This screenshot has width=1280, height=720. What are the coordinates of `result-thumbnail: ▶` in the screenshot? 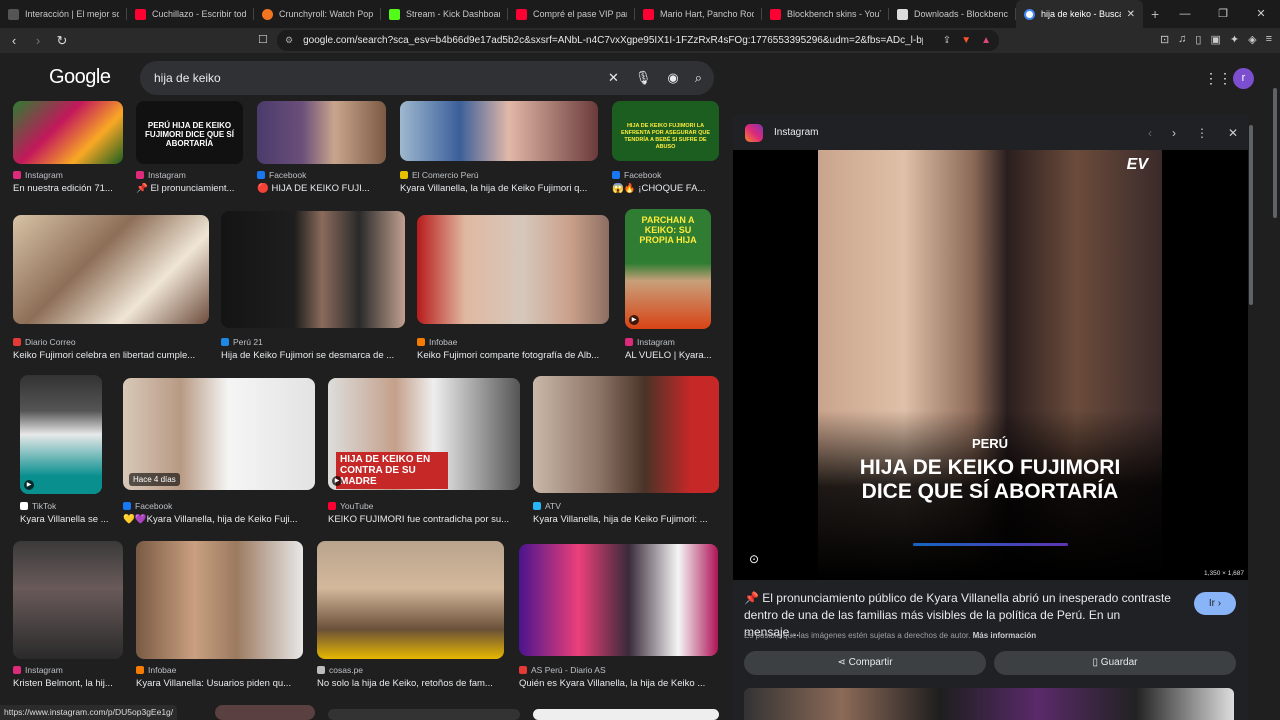 It's located at (61, 434).